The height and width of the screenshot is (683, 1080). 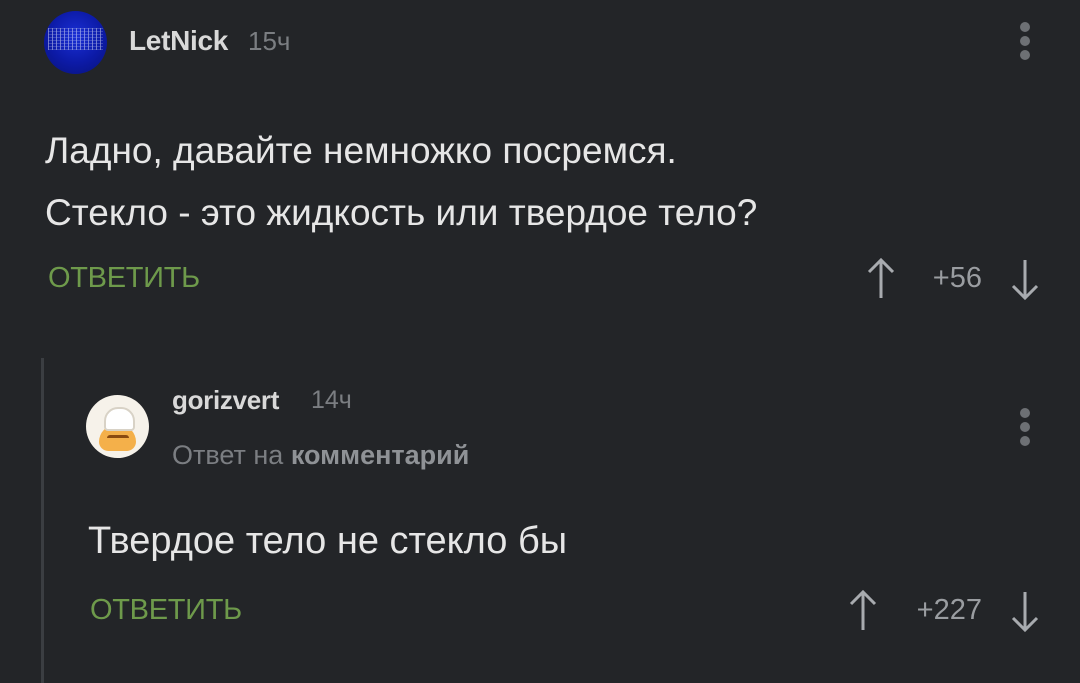 I want to click on comment-text-line: Ладно, давайте немножко посремся., so click(x=361, y=150).